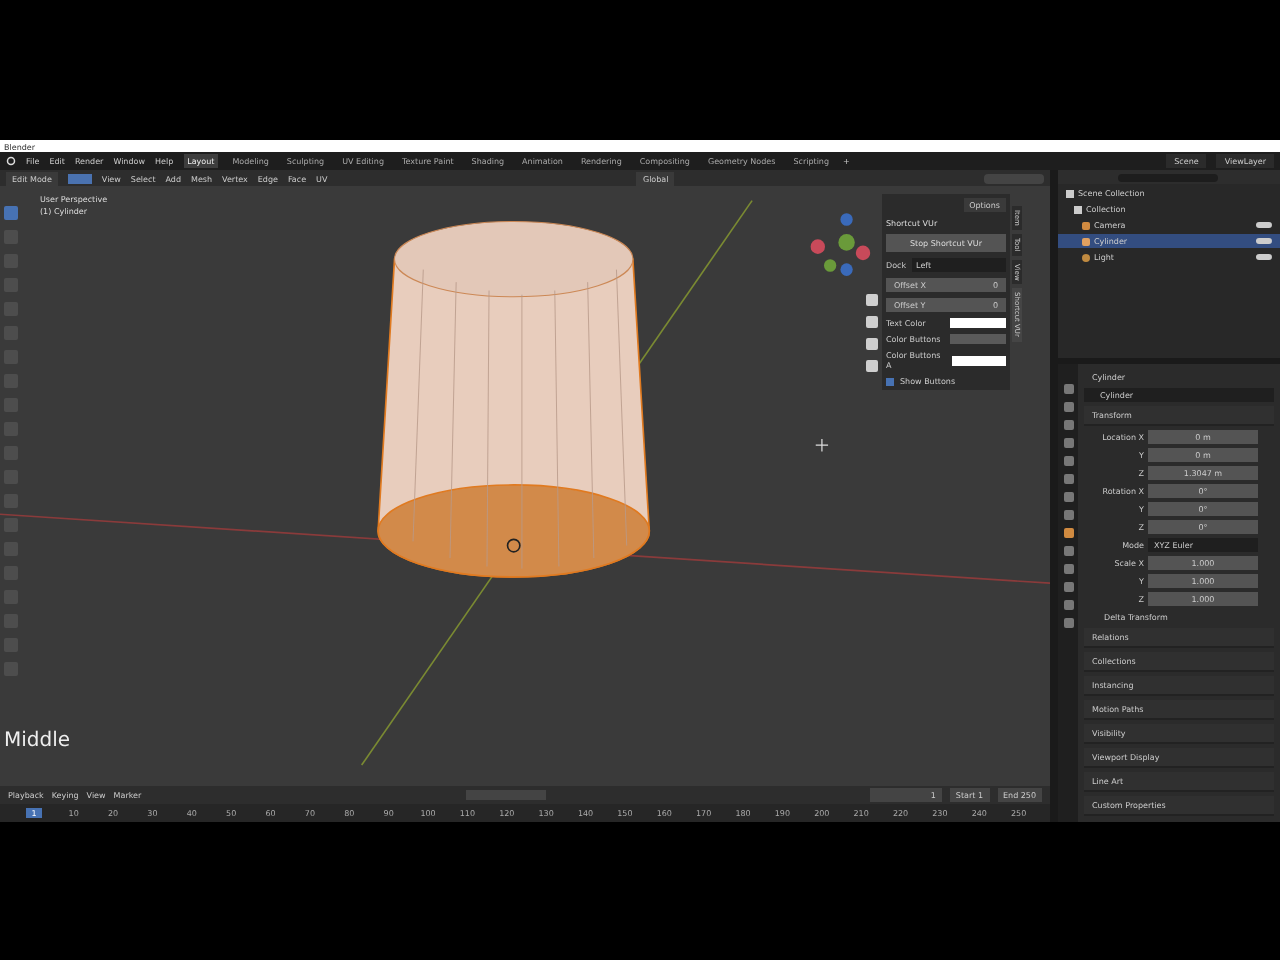  What do you see at coordinates (513, 545) in the screenshot?
I see `3d-cursor-icon` at bounding box center [513, 545].